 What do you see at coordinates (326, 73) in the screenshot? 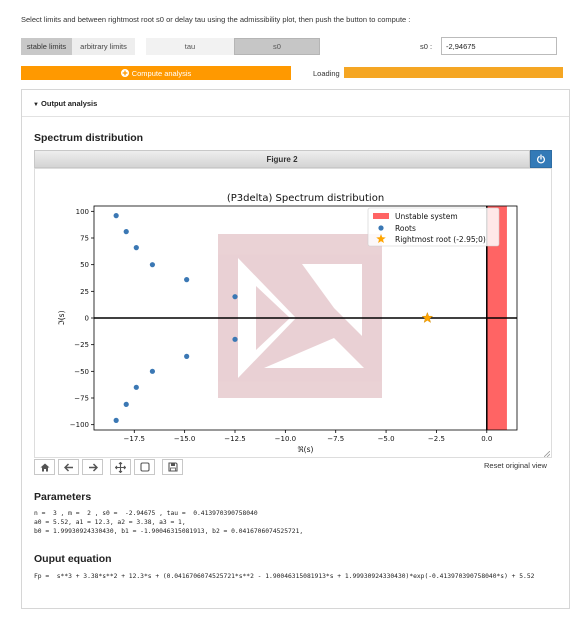
I see `loading-label: Loading` at bounding box center [326, 73].